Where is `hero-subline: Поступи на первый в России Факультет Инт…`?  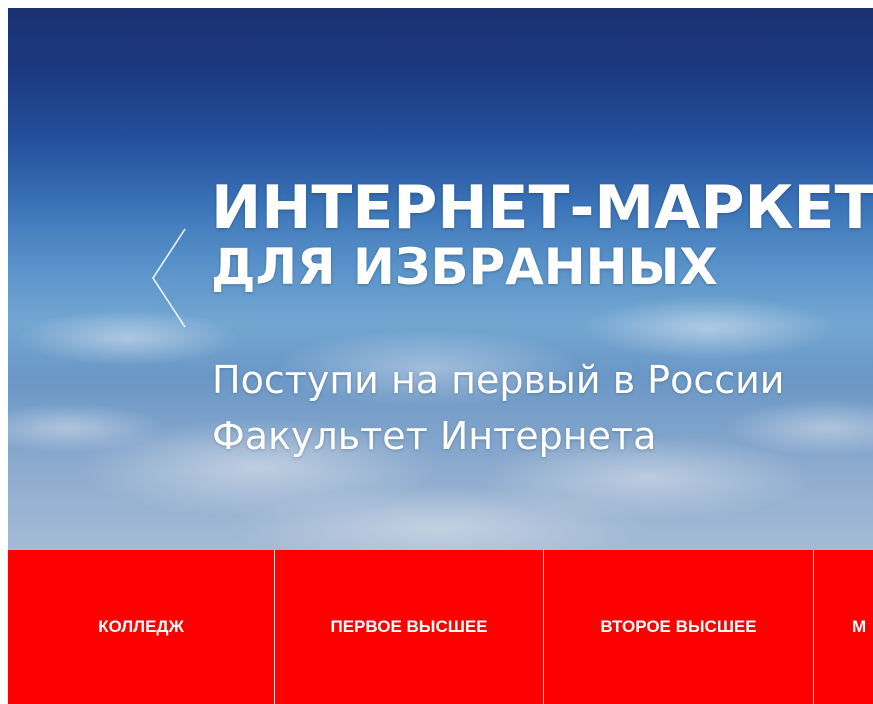
hero-subline: Поступи на первый в России Факультет Инт… is located at coordinates (498, 408).